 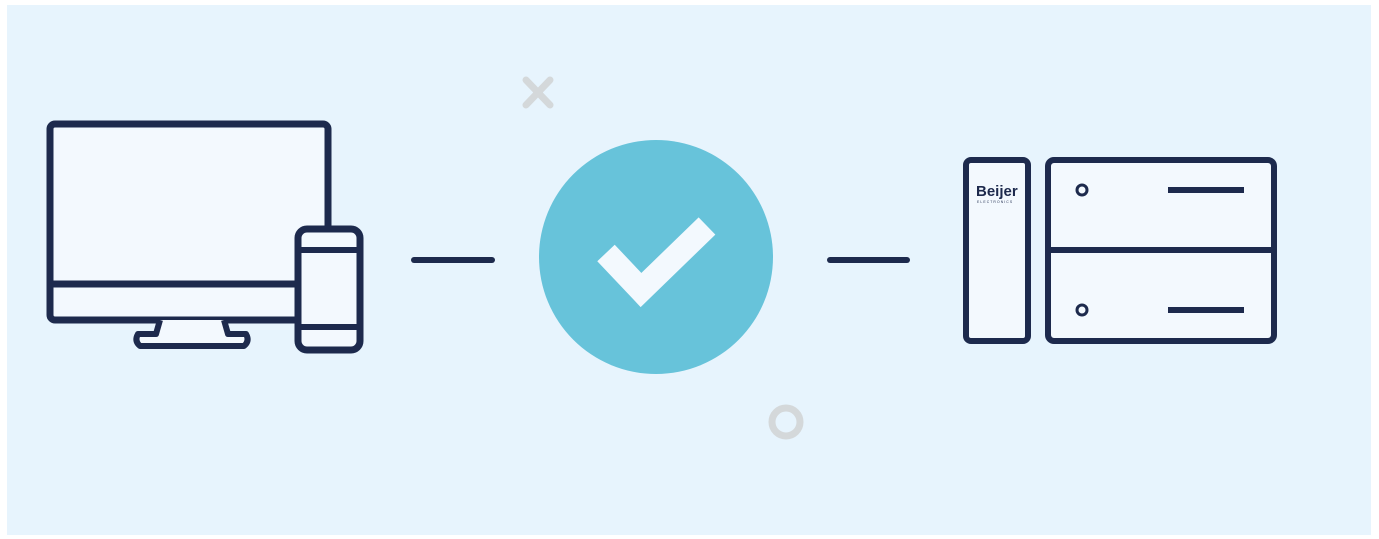 What do you see at coordinates (1161, 250) in the screenshot?
I see `server-rack-icon` at bounding box center [1161, 250].